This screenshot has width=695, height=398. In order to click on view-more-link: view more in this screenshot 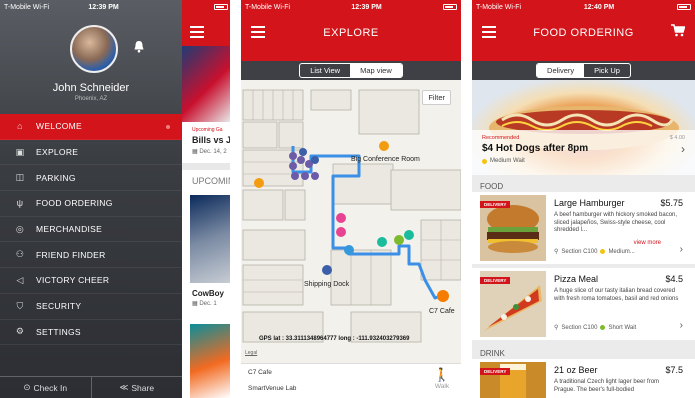, I will do `click(647, 243)`.